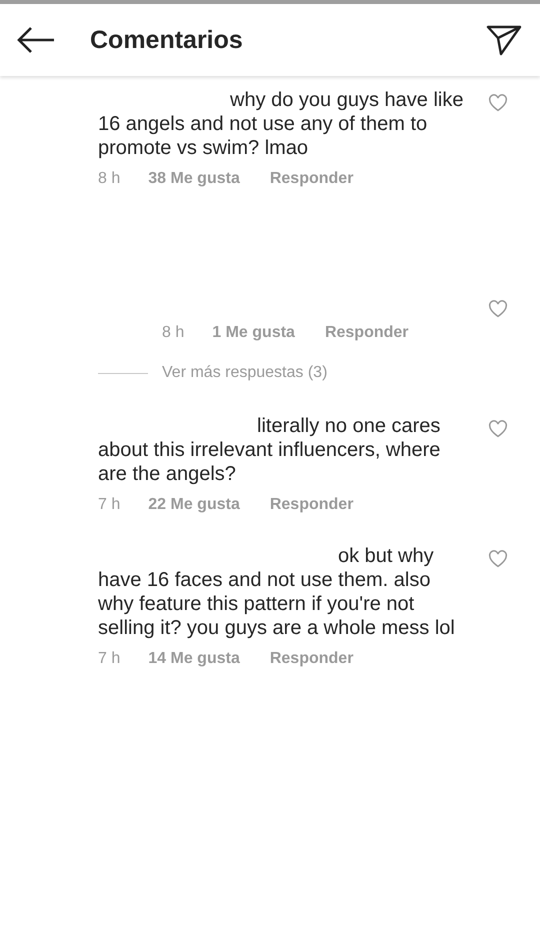 The width and height of the screenshot is (540, 928). I want to click on page-title: Comentarios, so click(167, 40).